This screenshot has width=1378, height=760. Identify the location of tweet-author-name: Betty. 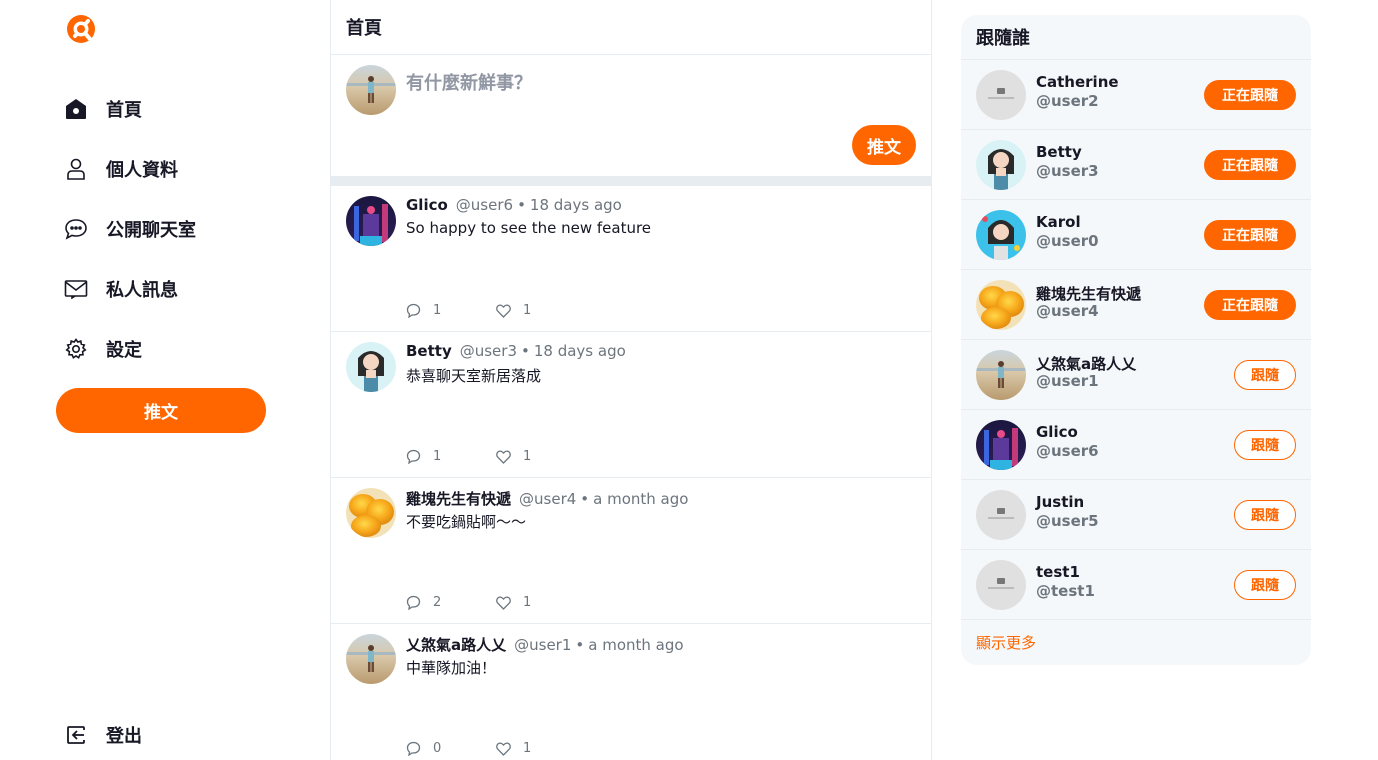
(429, 351).